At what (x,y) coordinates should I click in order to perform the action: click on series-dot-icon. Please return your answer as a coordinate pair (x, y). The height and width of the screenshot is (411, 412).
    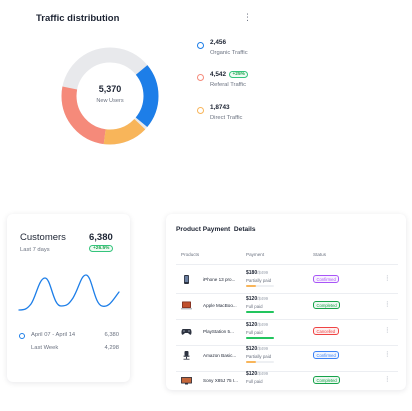
    Looking at the image, I should click on (22, 336).